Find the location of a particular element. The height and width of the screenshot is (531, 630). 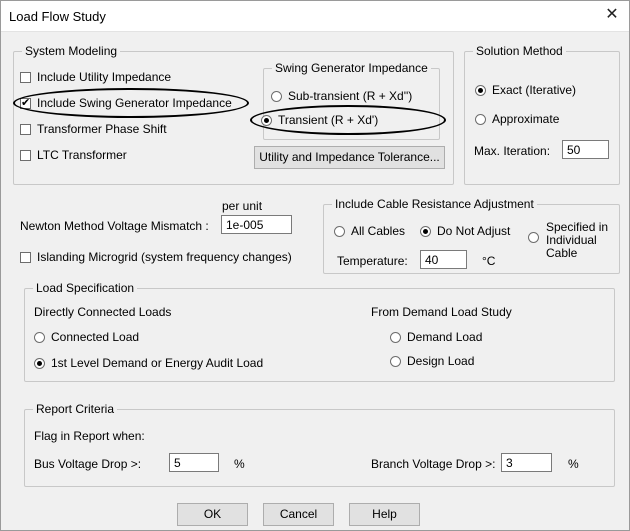

branch-voltage-drop-percent: % is located at coordinates (573, 464).